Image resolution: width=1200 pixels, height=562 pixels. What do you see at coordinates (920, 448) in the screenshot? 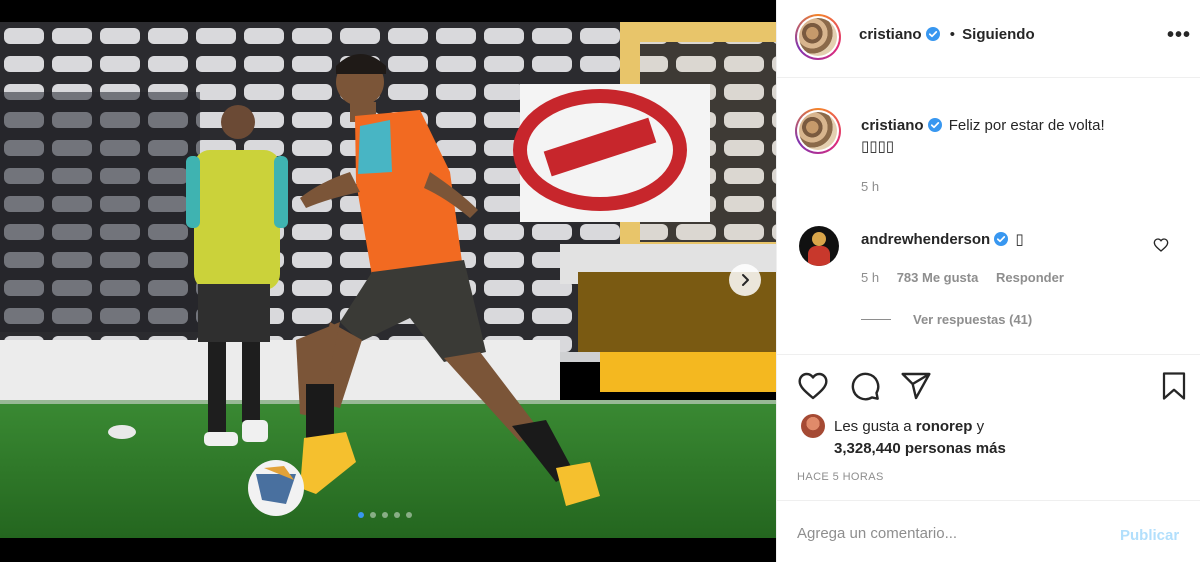
I see `likes-count: 3,328,440 personas más` at bounding box center [920, 448].